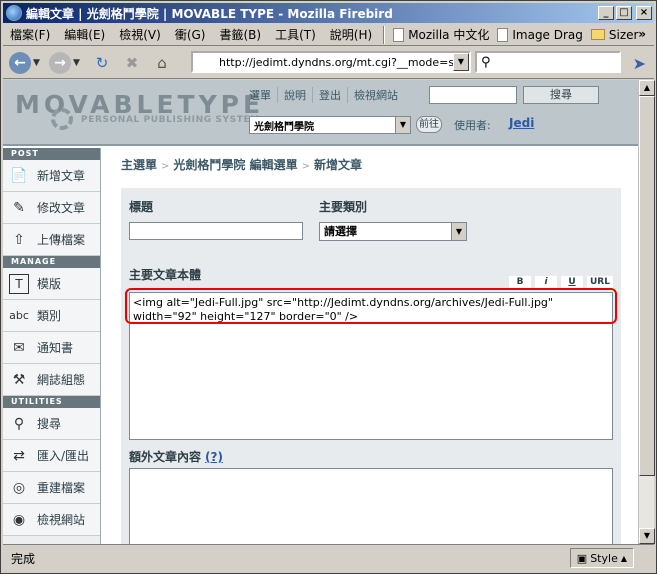 The height and width of the screenshot is (574, 657). Describe the element at coordinates (371, 306) in the screenshot. I see `highlight-annotation` at that location.